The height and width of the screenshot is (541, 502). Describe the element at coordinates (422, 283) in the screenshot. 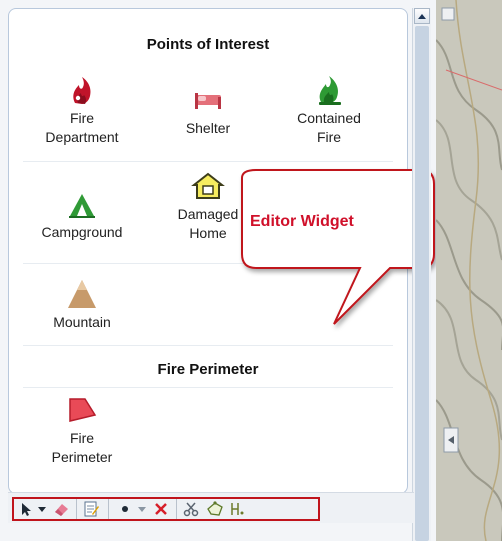

I see `scroll-thumb` at that location.